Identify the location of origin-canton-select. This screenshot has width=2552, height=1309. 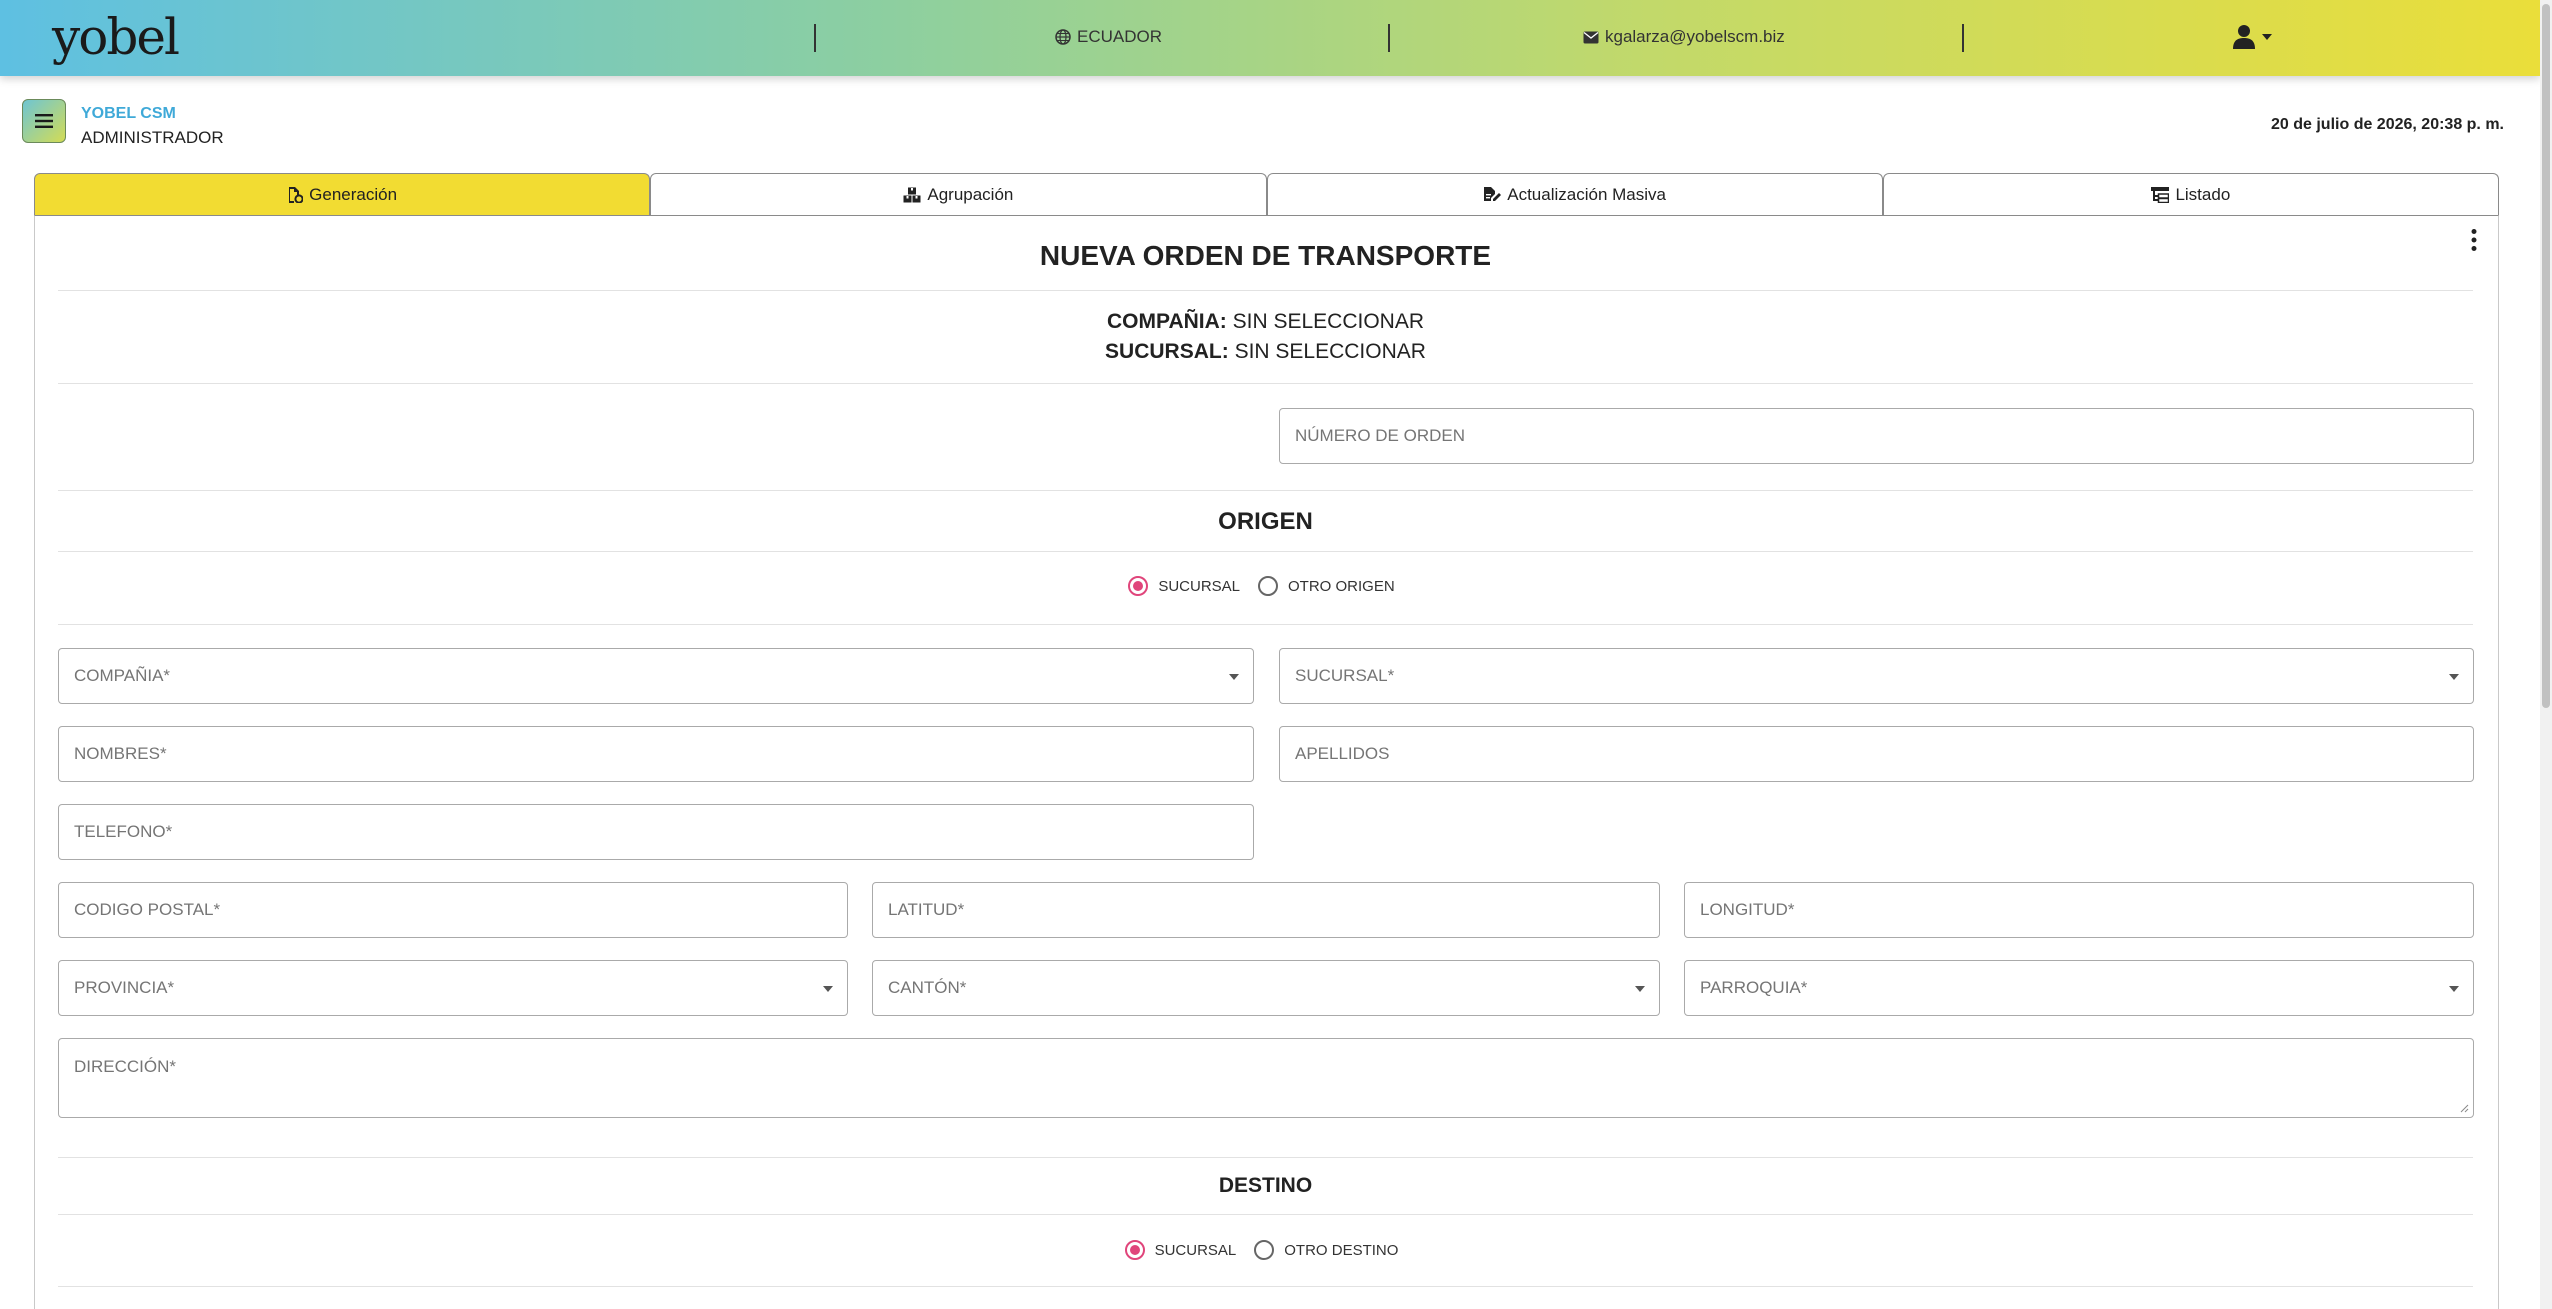
(1266, 988).